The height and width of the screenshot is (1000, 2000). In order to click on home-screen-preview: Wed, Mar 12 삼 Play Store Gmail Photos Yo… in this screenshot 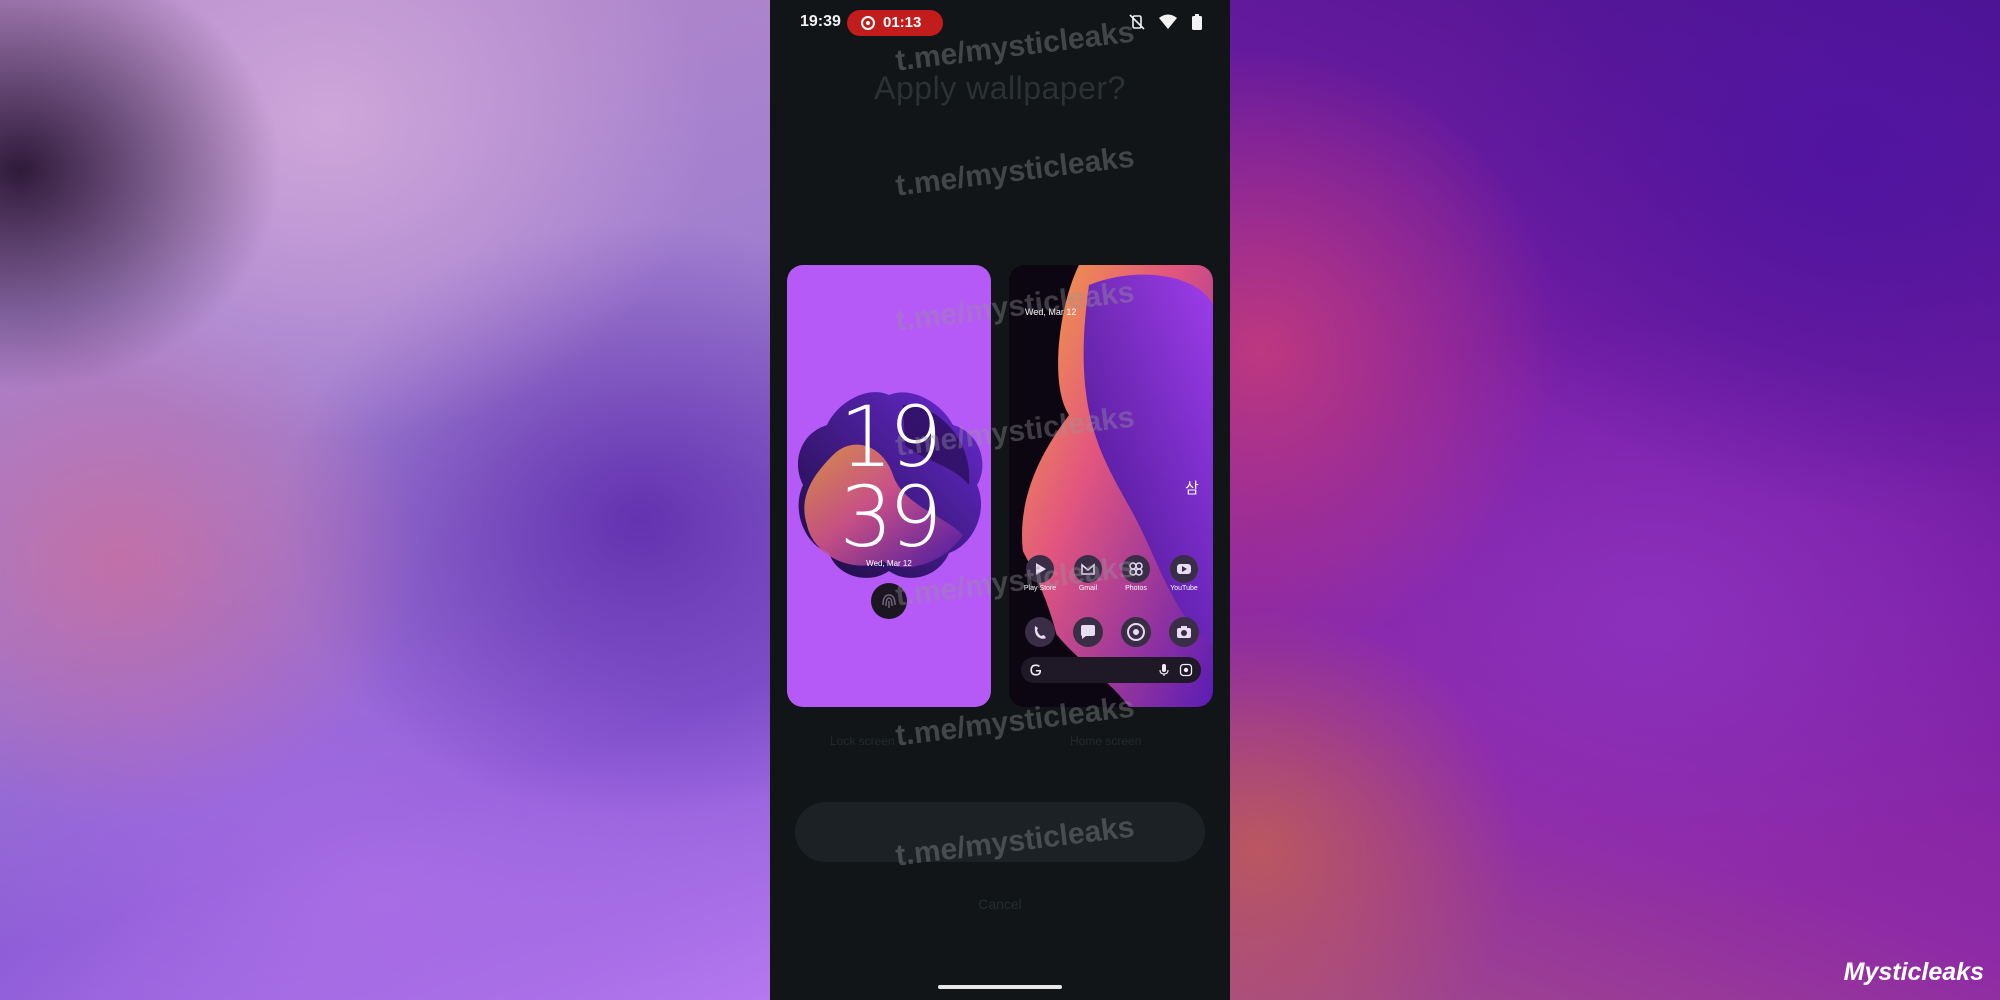, I will do `click(1111, 486)`.